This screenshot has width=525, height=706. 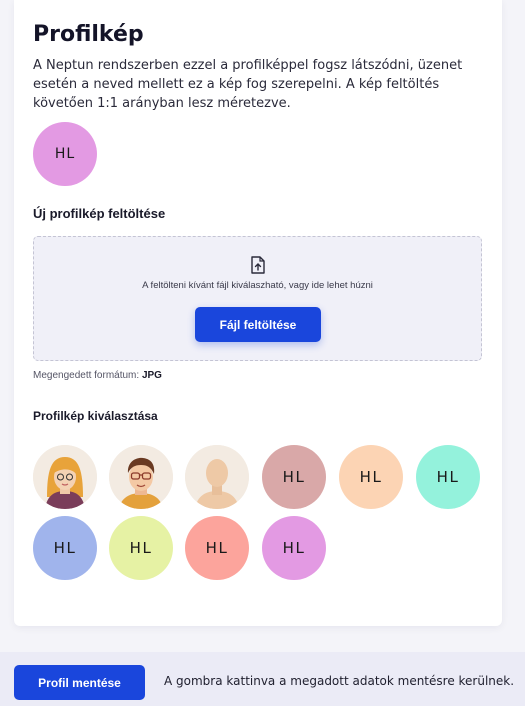 I want to click on current-avatar: HL, so click(x=65, y=154).